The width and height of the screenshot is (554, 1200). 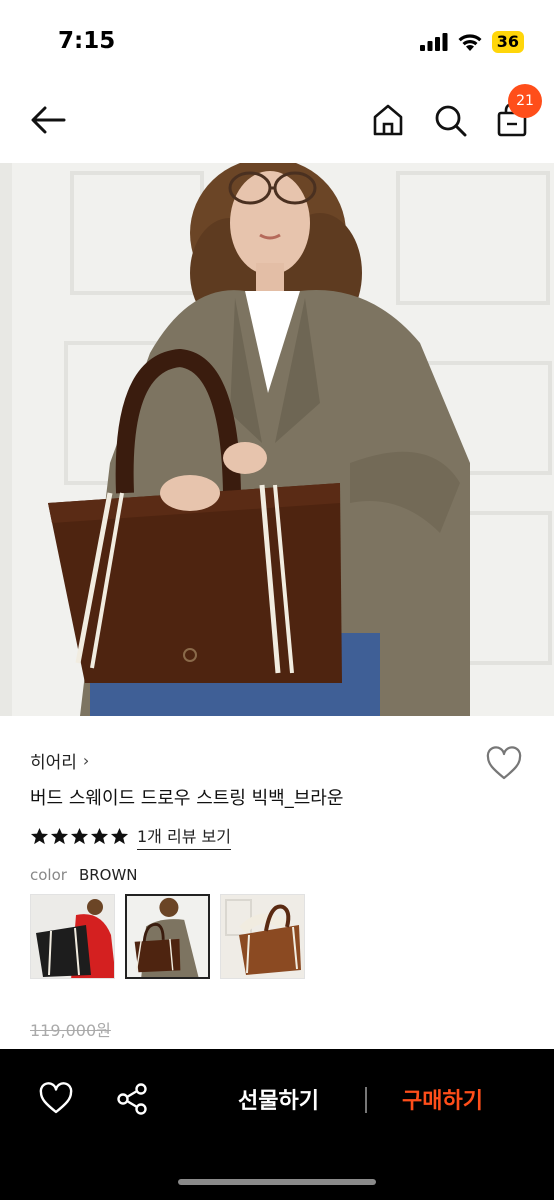 I want to click on buy-button: 구매하기, so click(x=442, y=1099).